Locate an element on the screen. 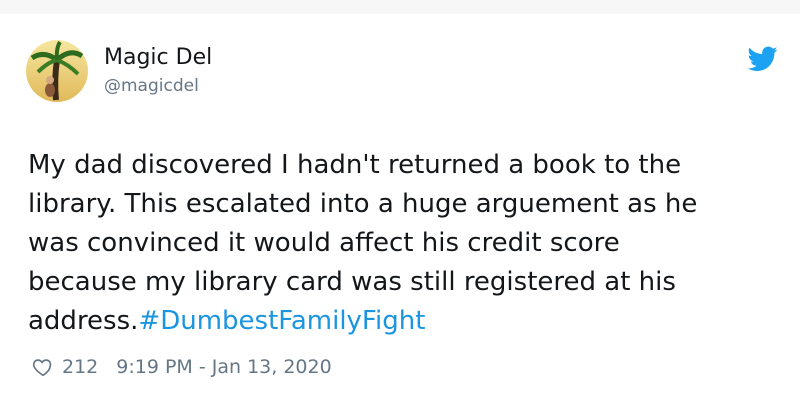 The width and height of the screenshot is (800, 420). tweet-header: Magic Del @magicdel is located at coordinates (119, 71).